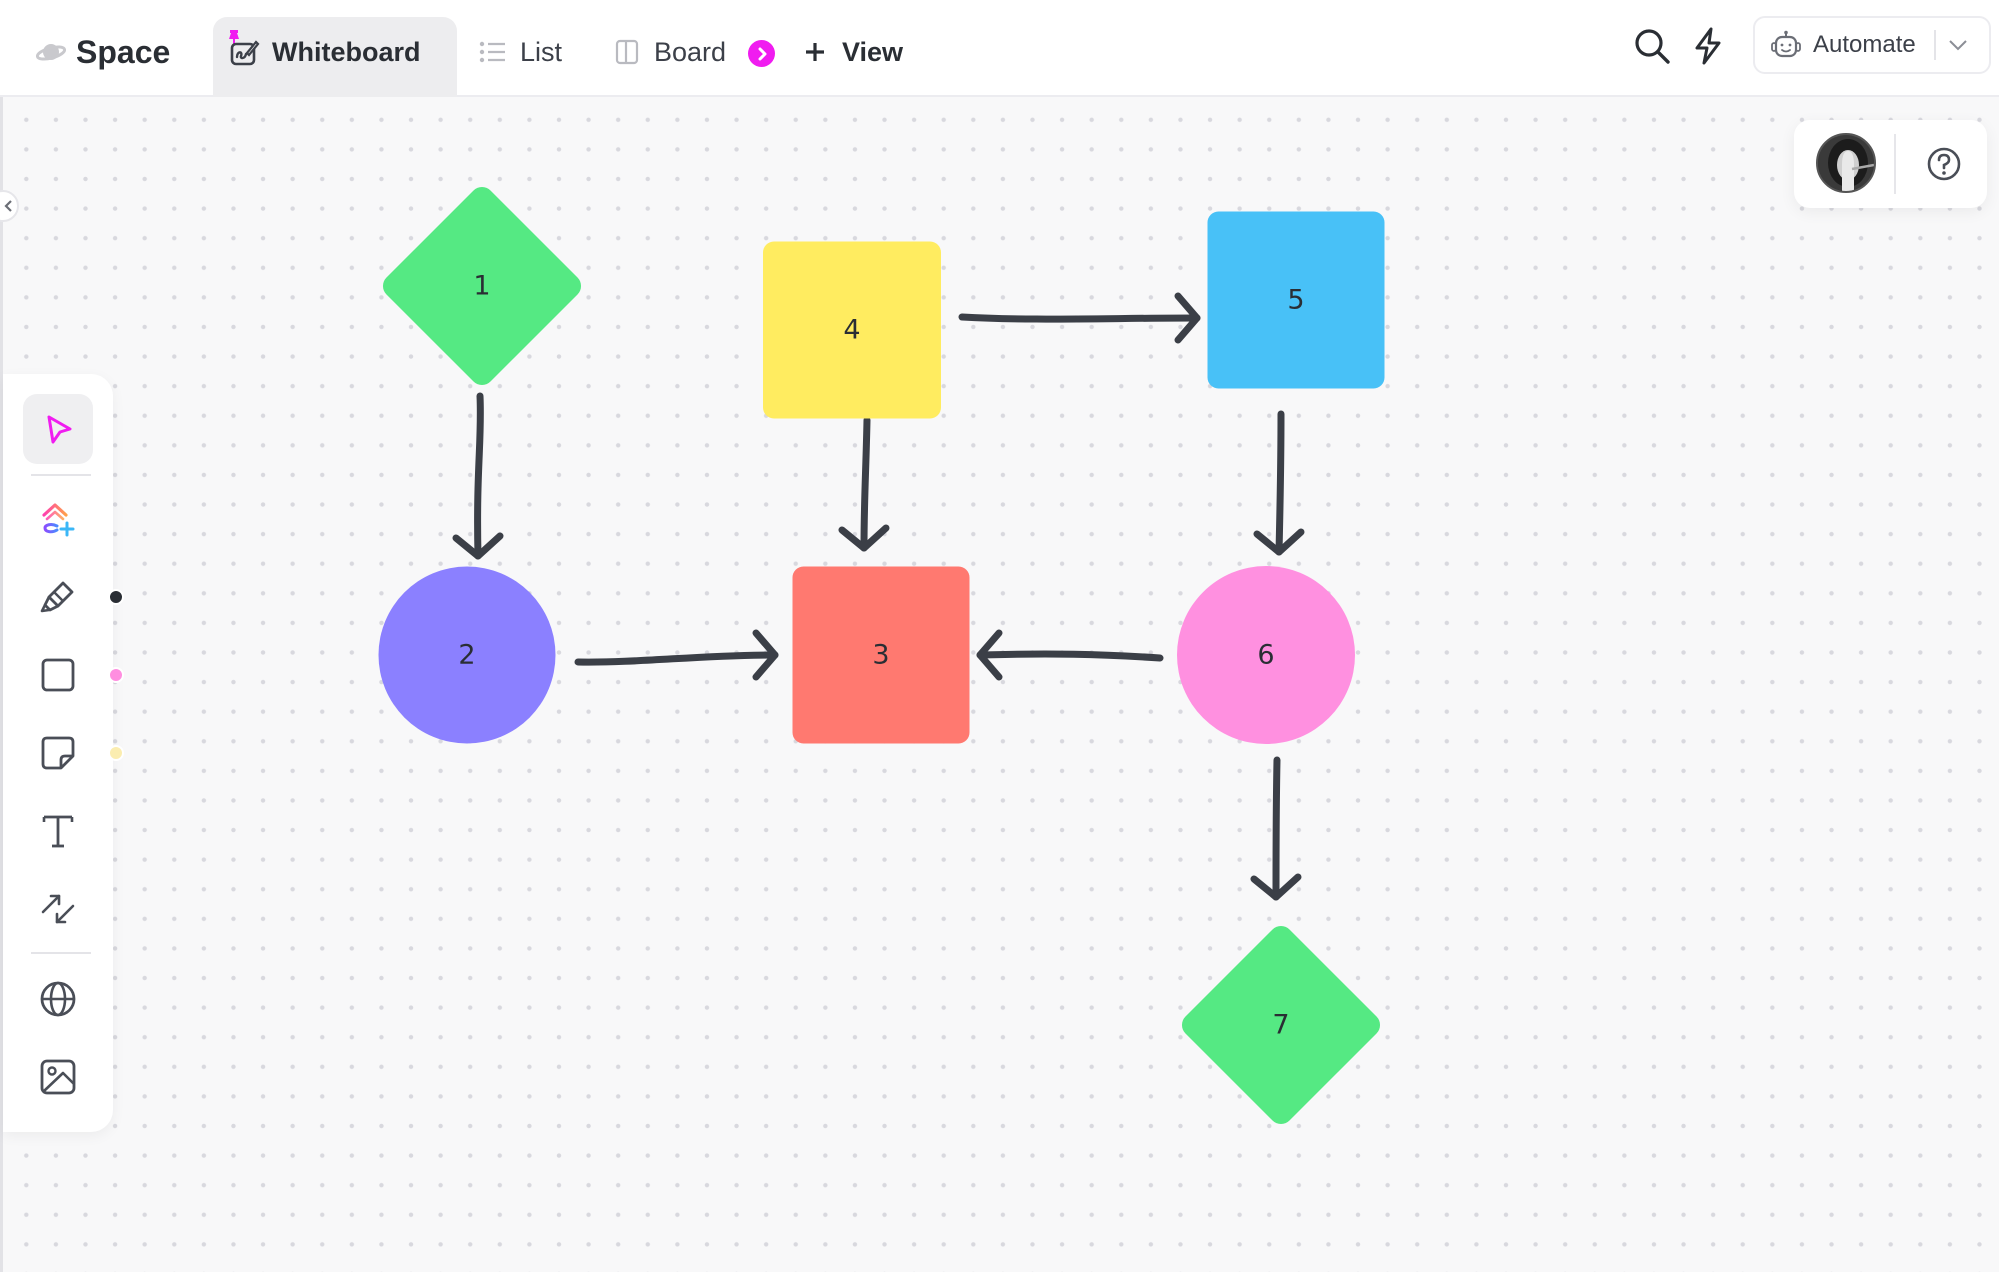 Image resolution: width=1999 pixels, height=1272 pixels. I want to click on space-label: Space, so click(123, 51).